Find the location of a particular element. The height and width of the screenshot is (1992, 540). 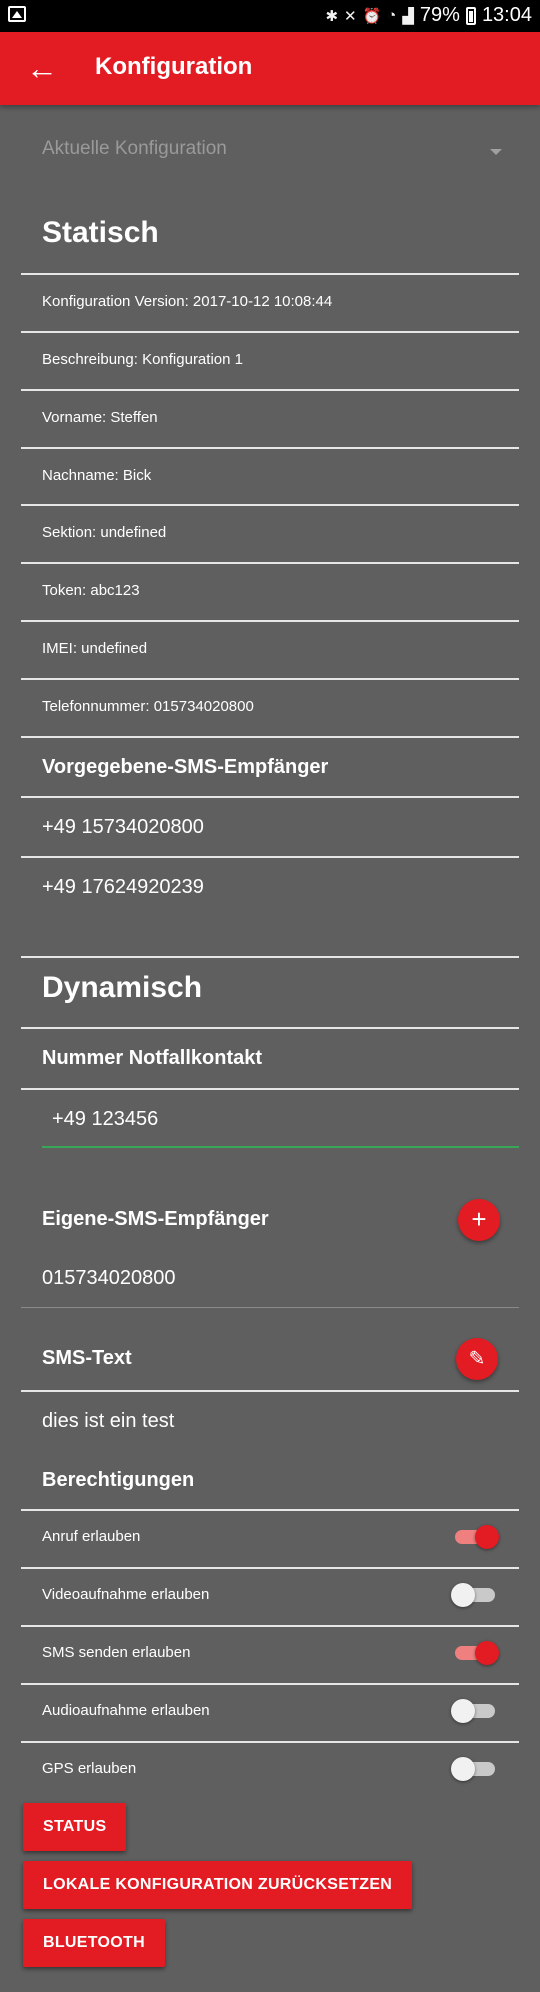

toggle-call is located at coordinates (475, 1537).